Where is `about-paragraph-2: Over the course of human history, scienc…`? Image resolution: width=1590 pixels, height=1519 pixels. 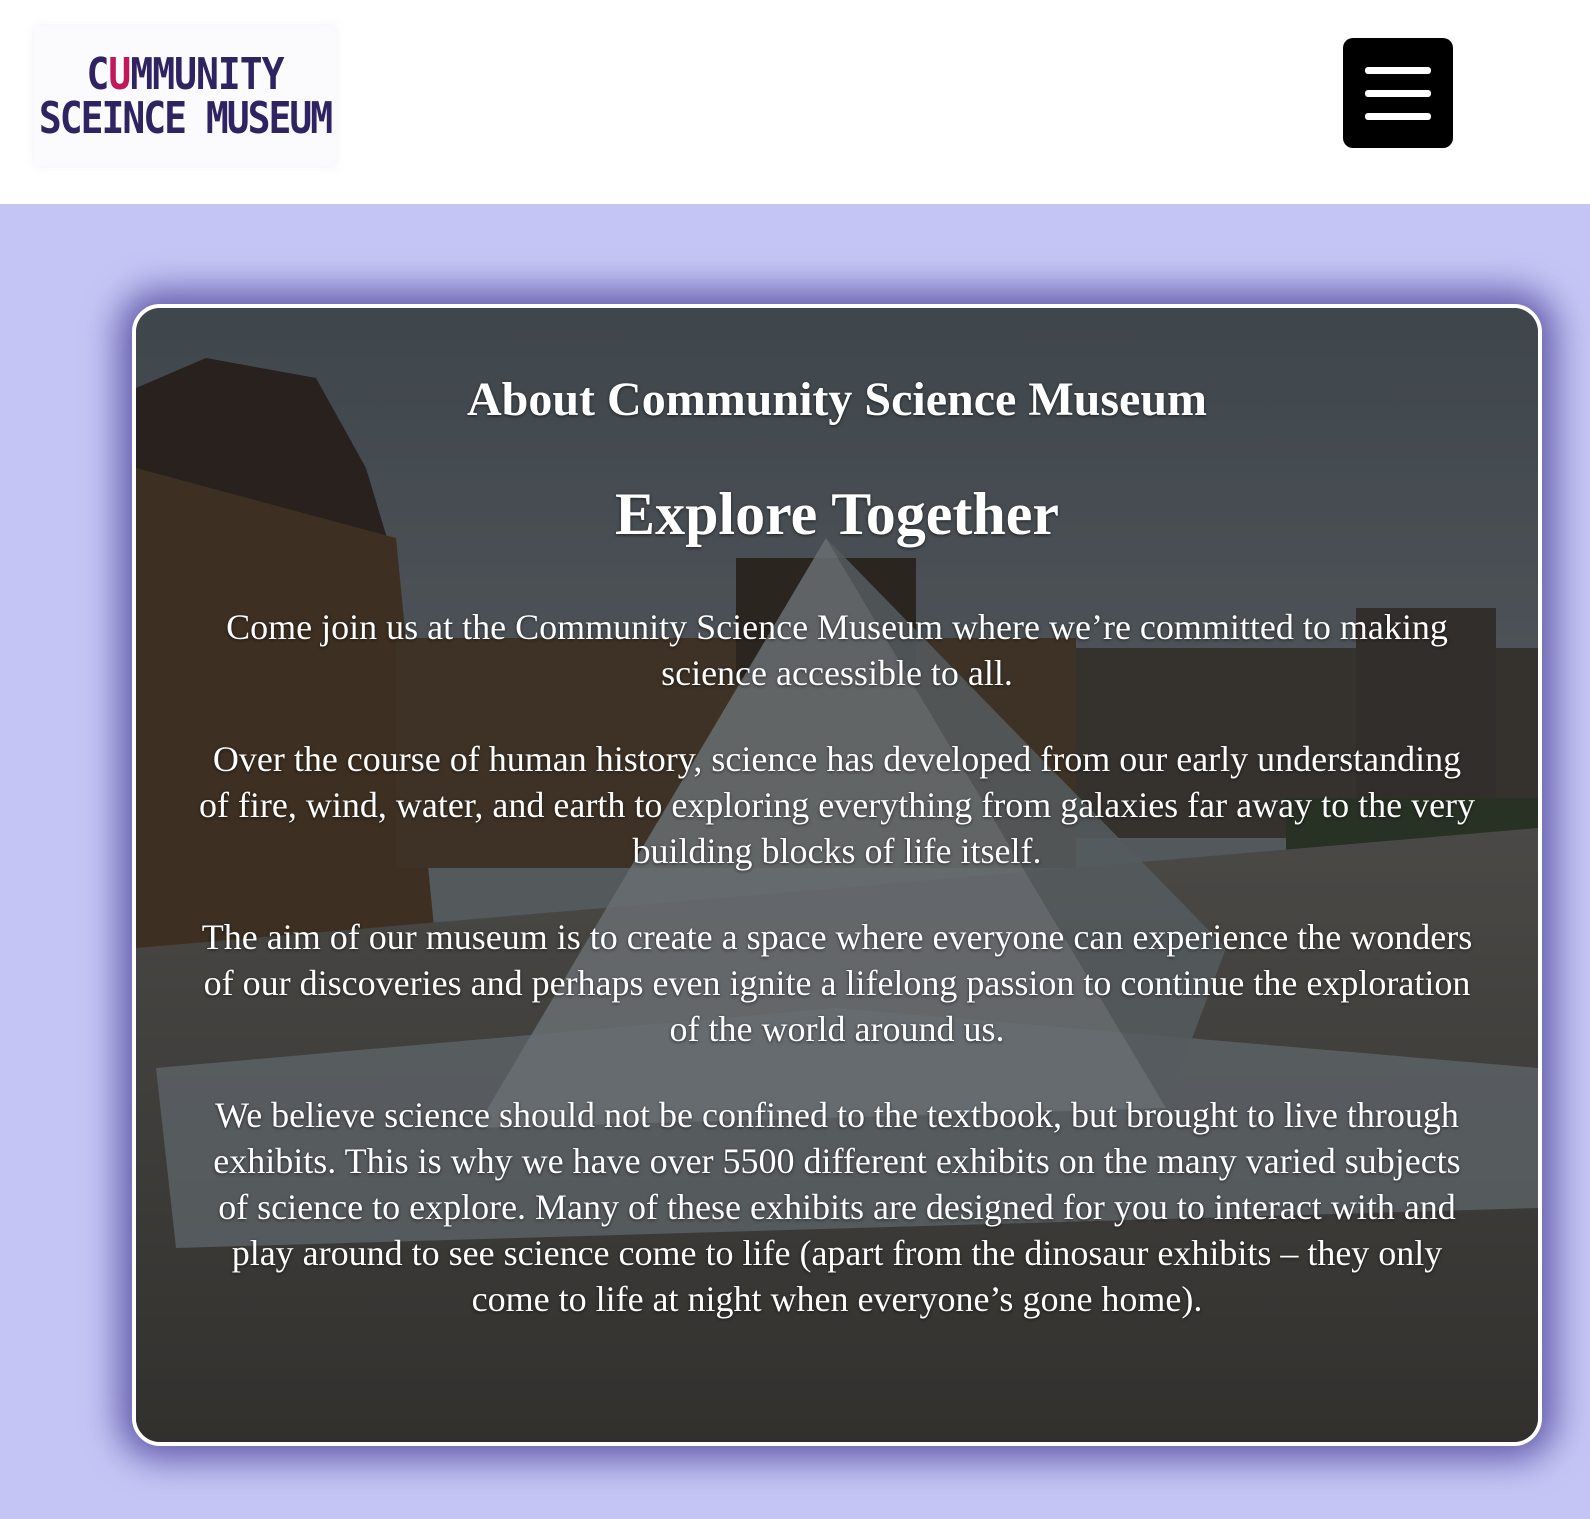 about-paragraph-2: Over the course of human history, scienc… is located at coordinates (837, 805).